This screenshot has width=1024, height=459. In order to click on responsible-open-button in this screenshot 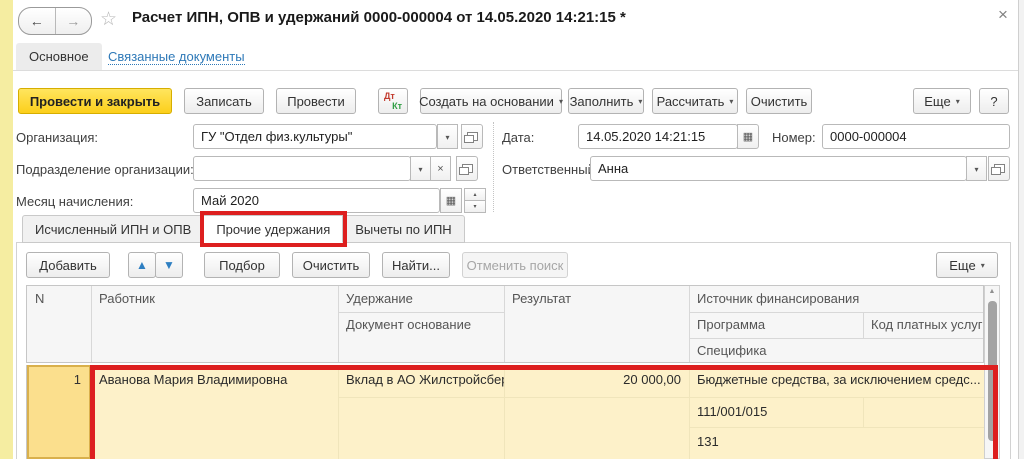, I will do `click(999, 168)`.